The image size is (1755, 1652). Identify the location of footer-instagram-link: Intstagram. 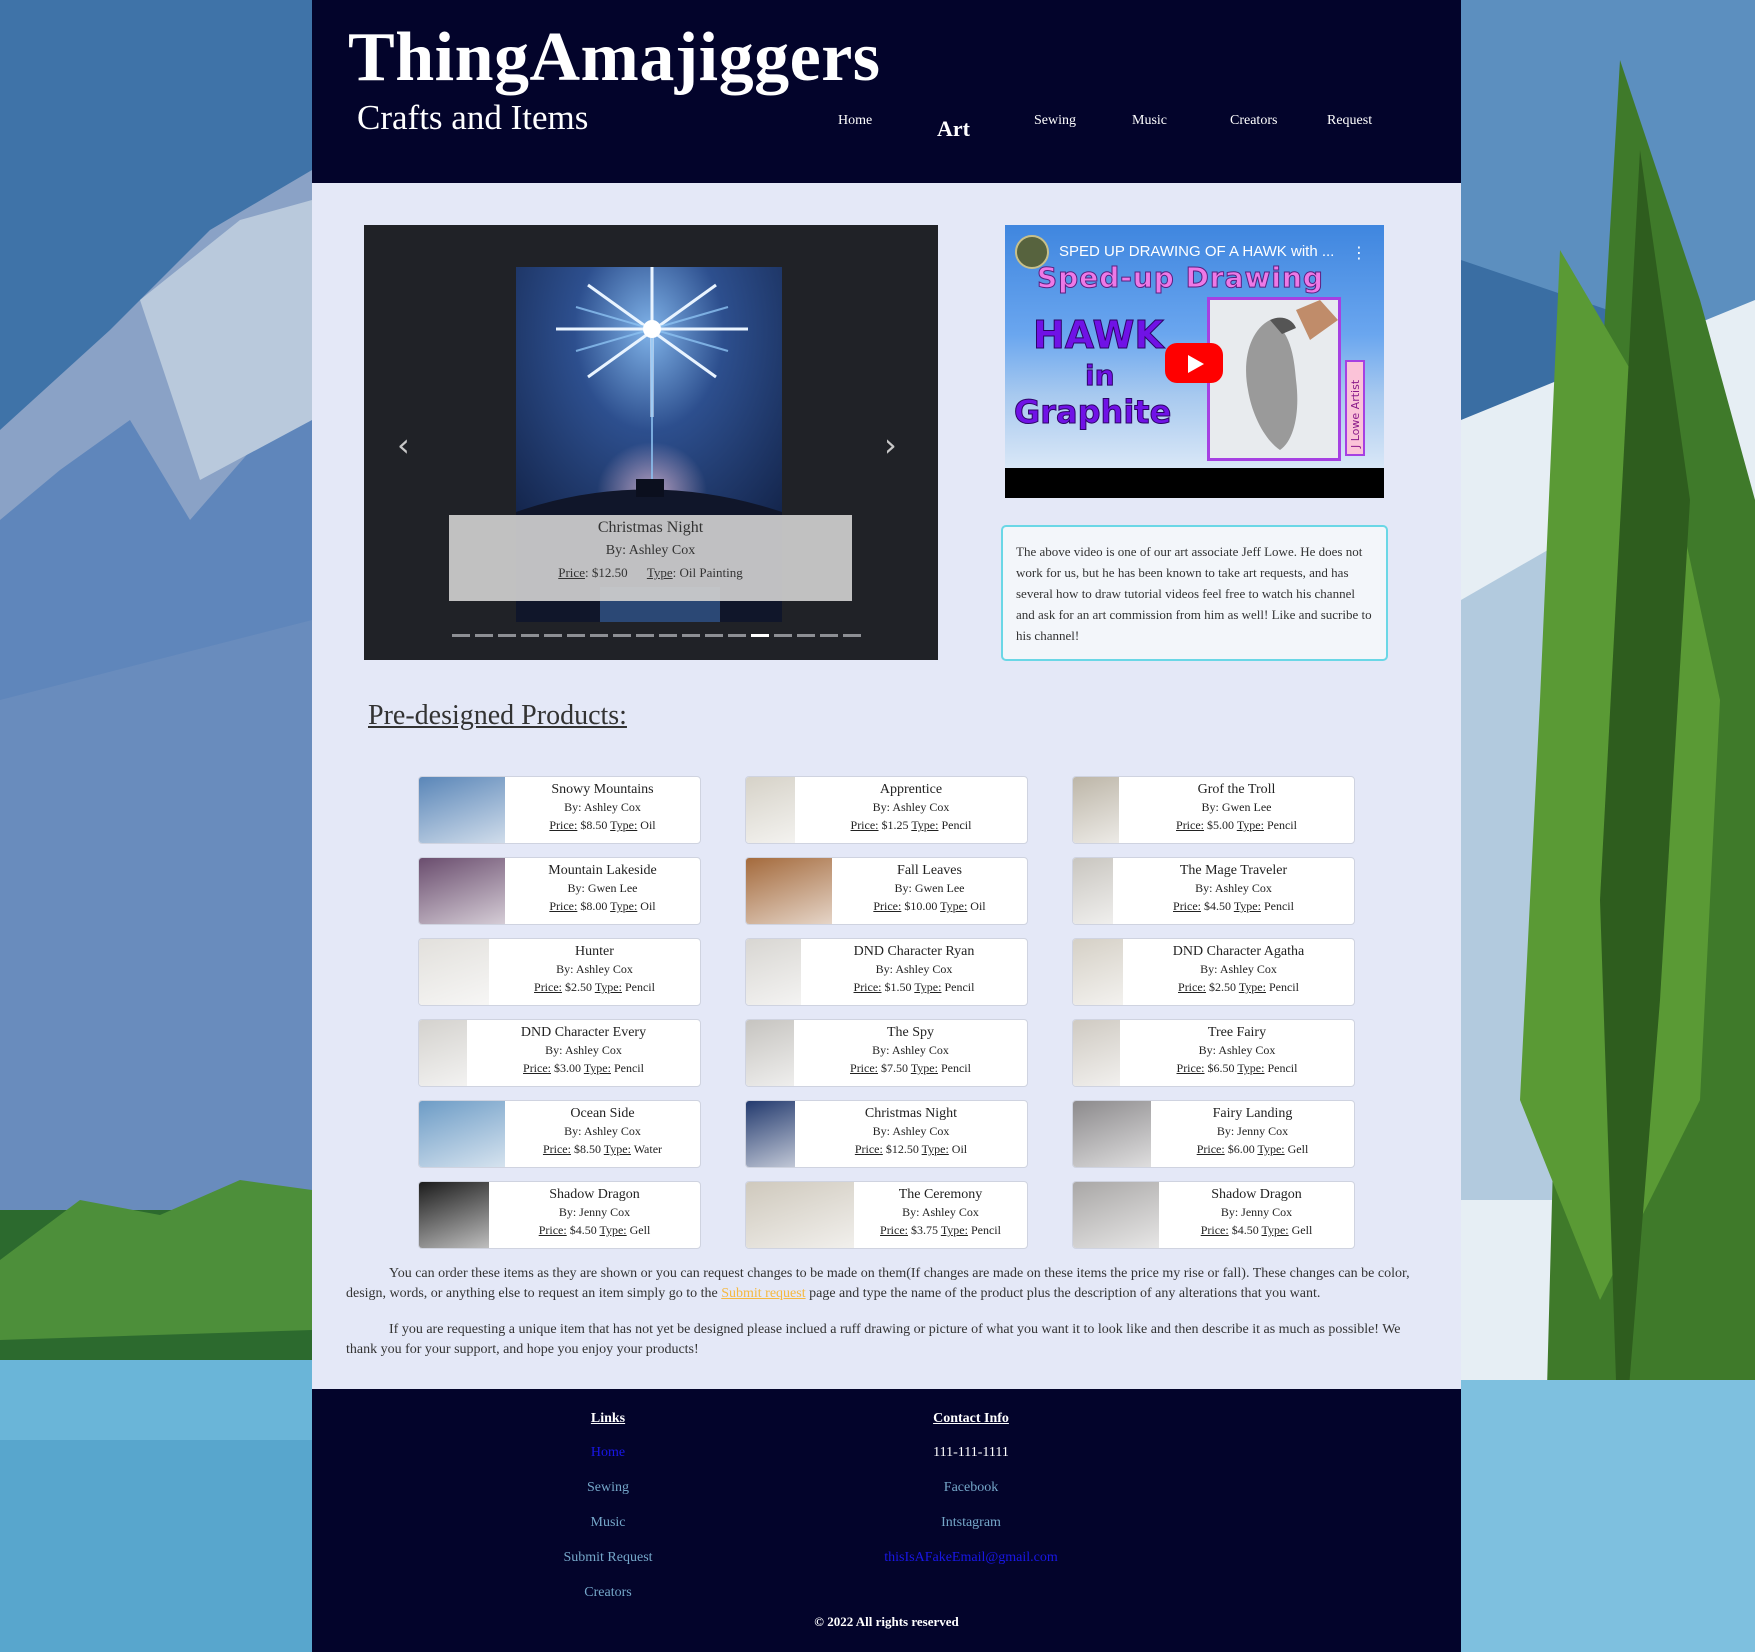
(971, 1522).